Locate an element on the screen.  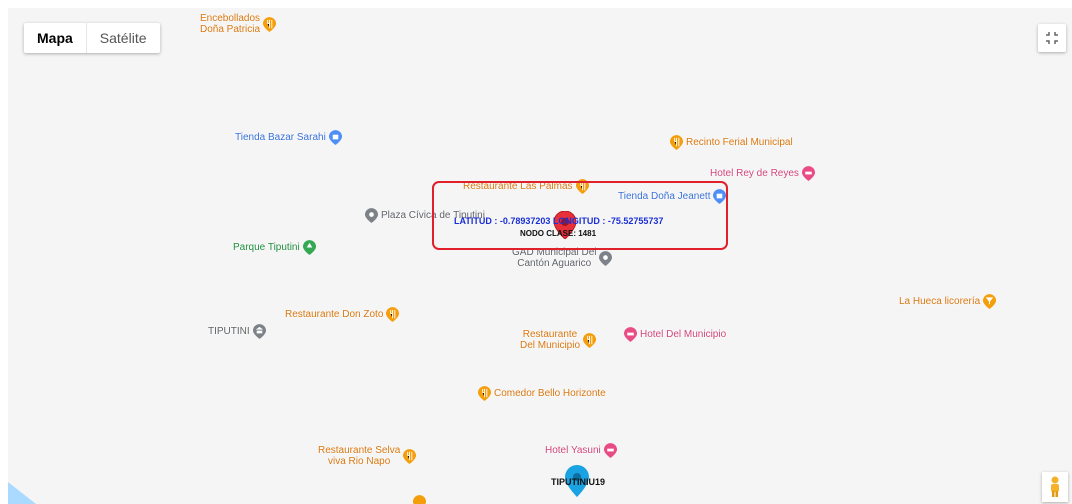
poi-tiputini-town: TIPUTINI is located at coordinates (237, 331).